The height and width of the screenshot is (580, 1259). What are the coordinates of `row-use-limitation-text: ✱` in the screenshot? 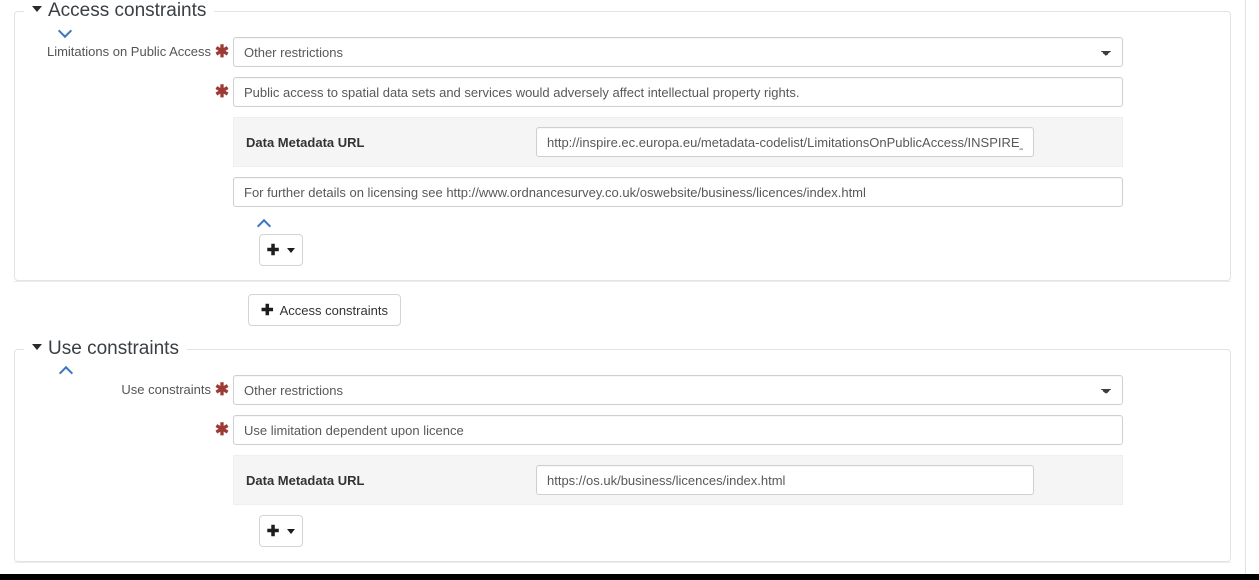 It's located at (622, 430).